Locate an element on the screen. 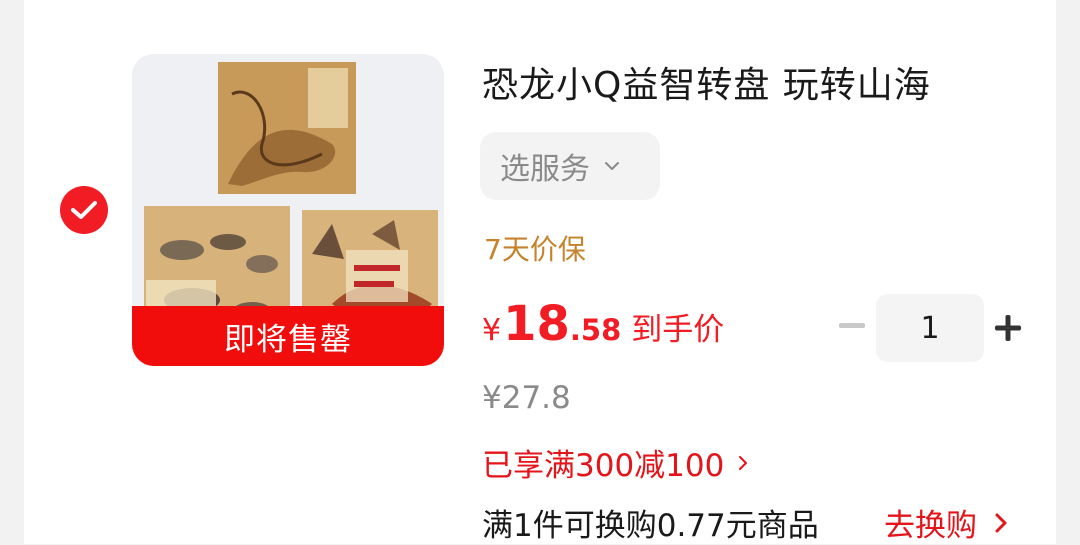  product-title: 恐龙小Q益智转盘 玩转山海 is located at coordinates (706, 82).